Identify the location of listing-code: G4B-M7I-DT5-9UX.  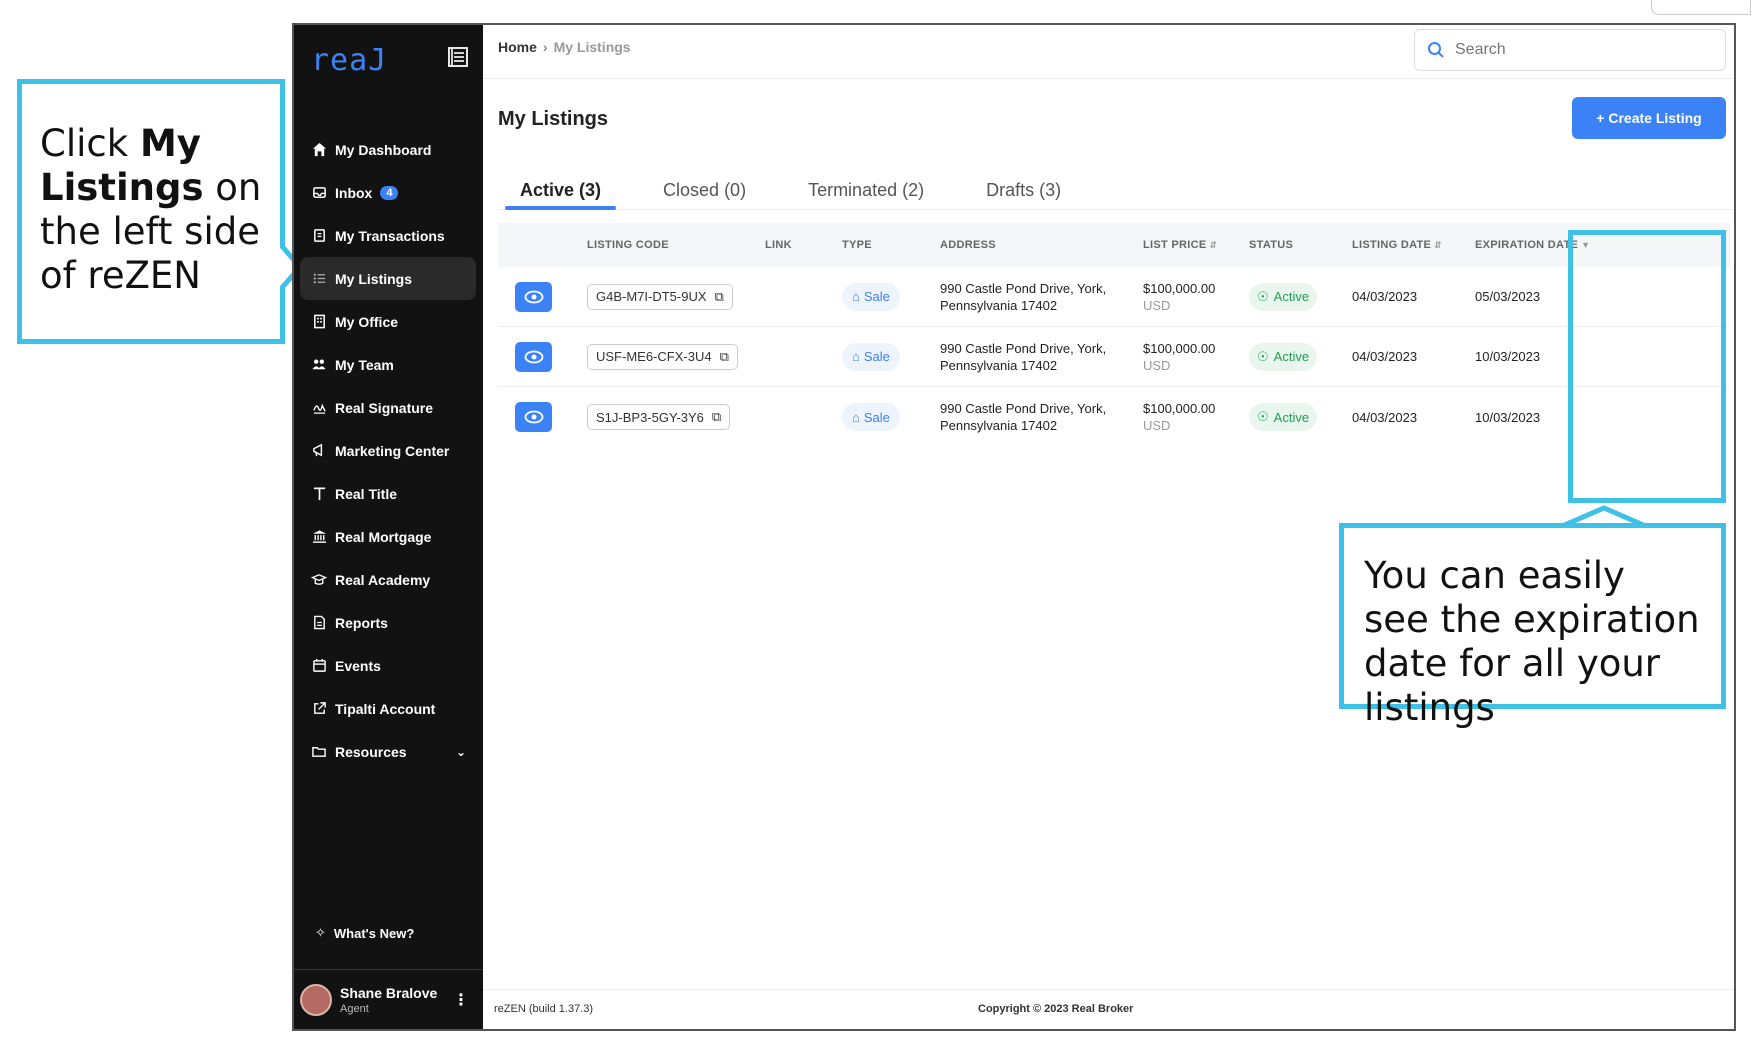
(651, 296).